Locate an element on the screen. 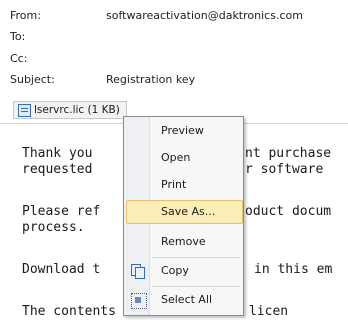 The image size is (348, 326). menu-item-select-all: Select All is located at coordinates (183, 300).